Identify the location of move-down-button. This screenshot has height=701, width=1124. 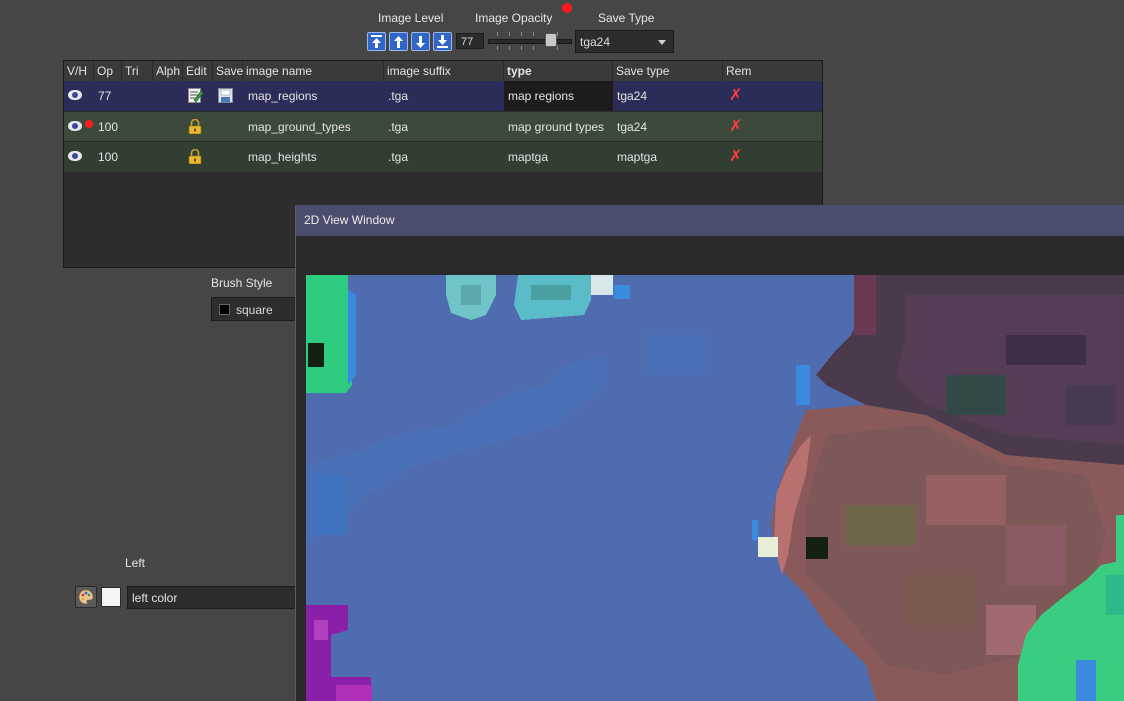
(420, 41).